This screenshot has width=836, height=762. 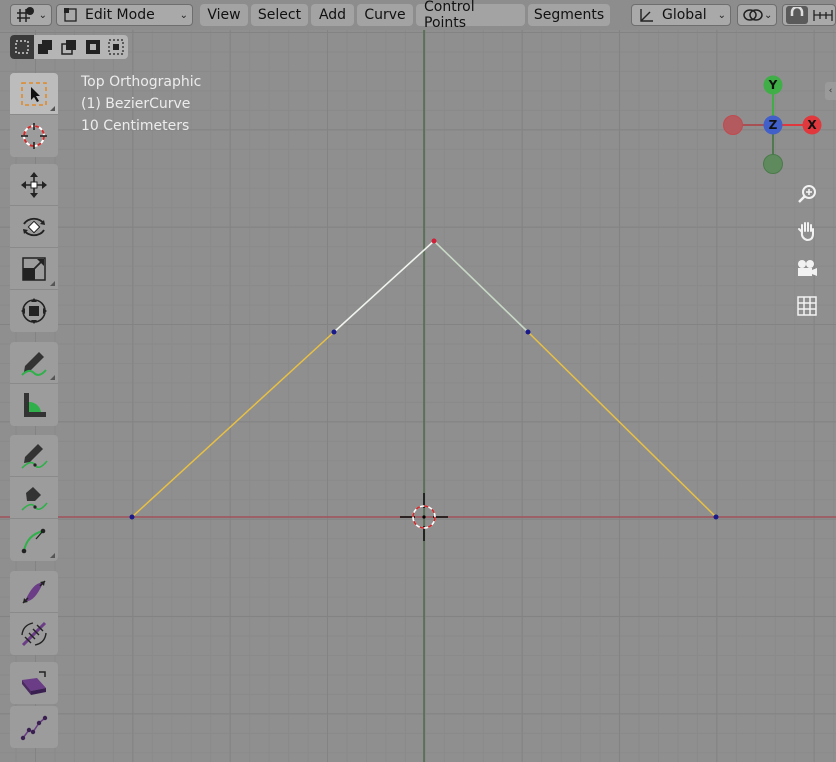 I want to click on gizmo-neg-x, so click(x=733, y=125).